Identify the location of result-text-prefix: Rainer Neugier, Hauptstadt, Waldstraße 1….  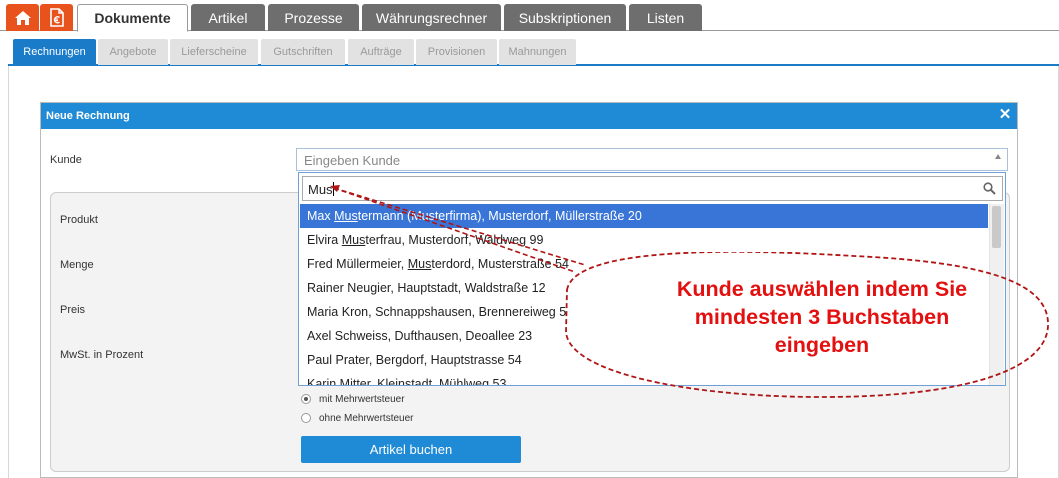
(426, 288).